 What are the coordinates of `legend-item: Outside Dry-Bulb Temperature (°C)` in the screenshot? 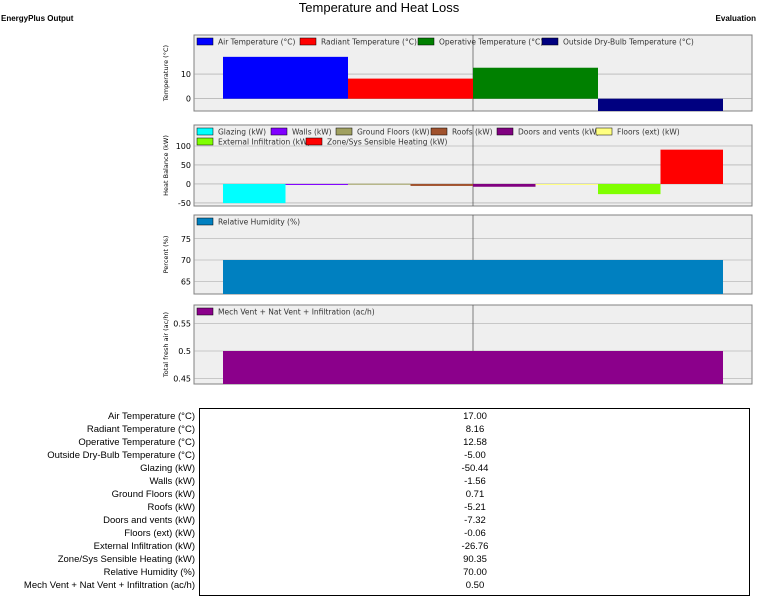 It's located at (628, 42).